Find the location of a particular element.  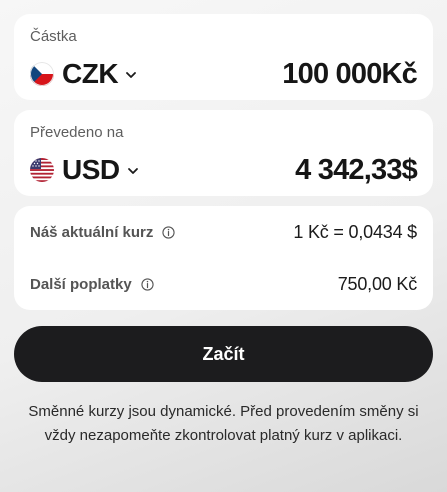

amount-row: CZK is located at coordinates (223, 74).